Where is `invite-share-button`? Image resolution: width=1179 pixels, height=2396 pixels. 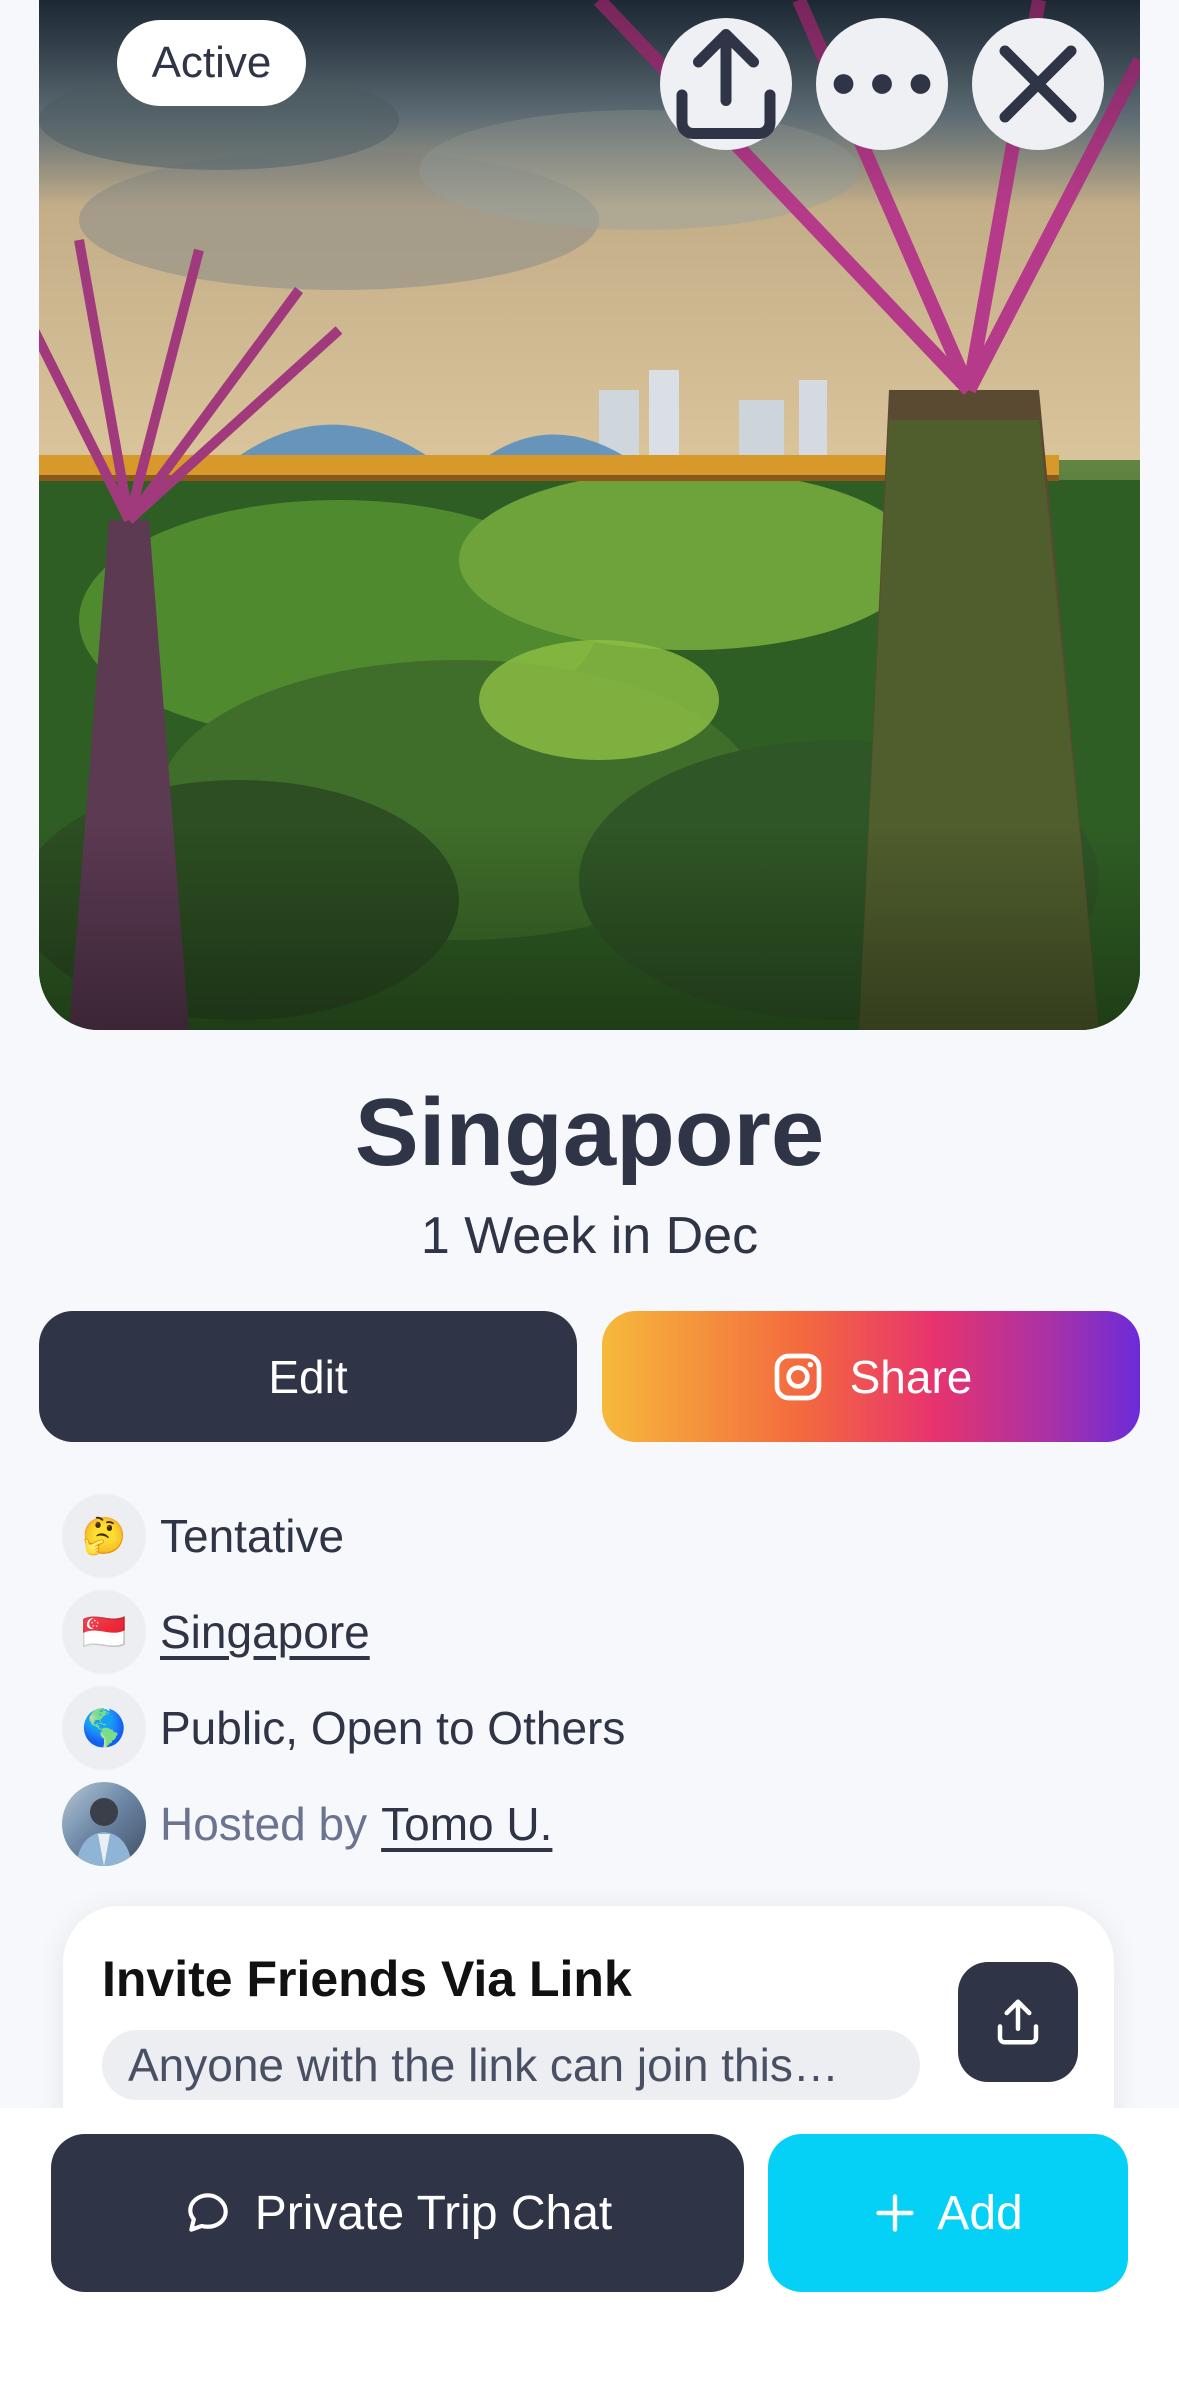
invite-share-button is located at coordinates (1018, 2022).